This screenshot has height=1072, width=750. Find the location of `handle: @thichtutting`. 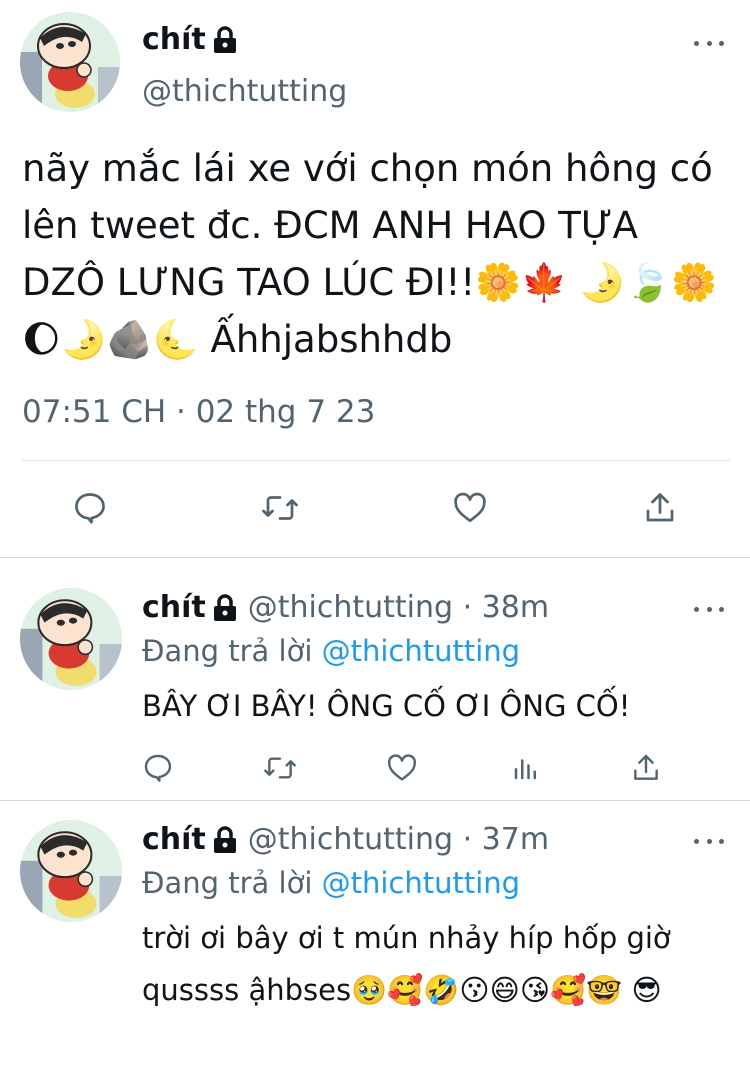

handle: @thichtutting is located at coordinates (244, 91).